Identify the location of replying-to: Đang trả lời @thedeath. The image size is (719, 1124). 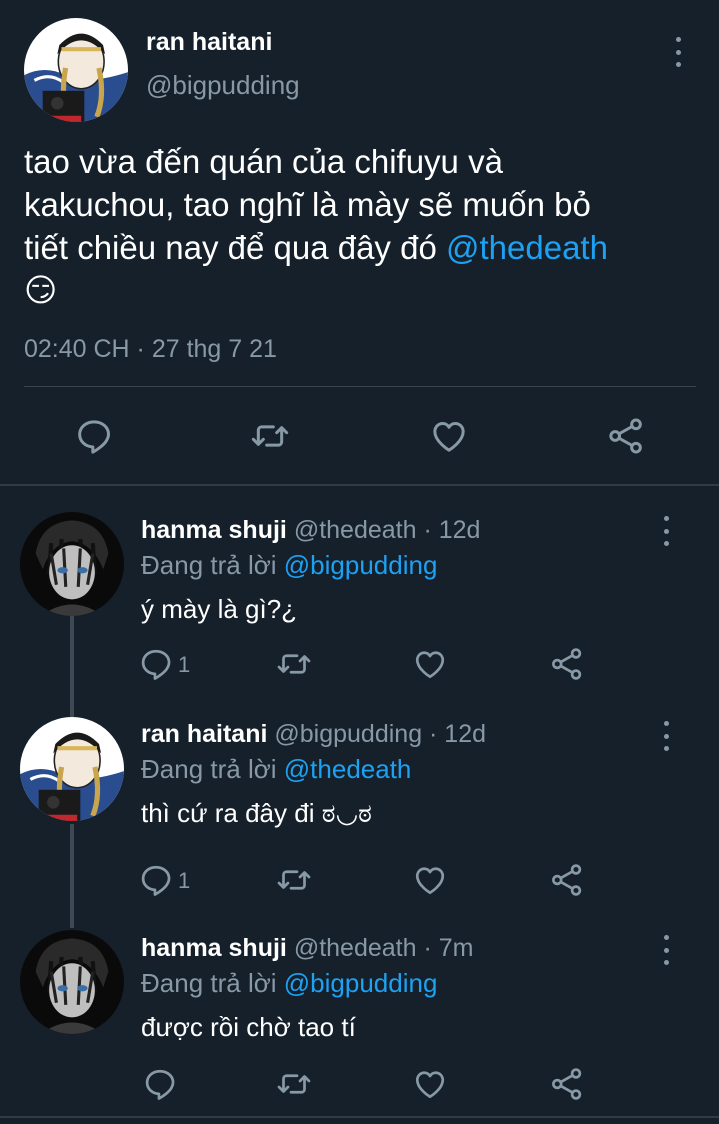
(276, 769).